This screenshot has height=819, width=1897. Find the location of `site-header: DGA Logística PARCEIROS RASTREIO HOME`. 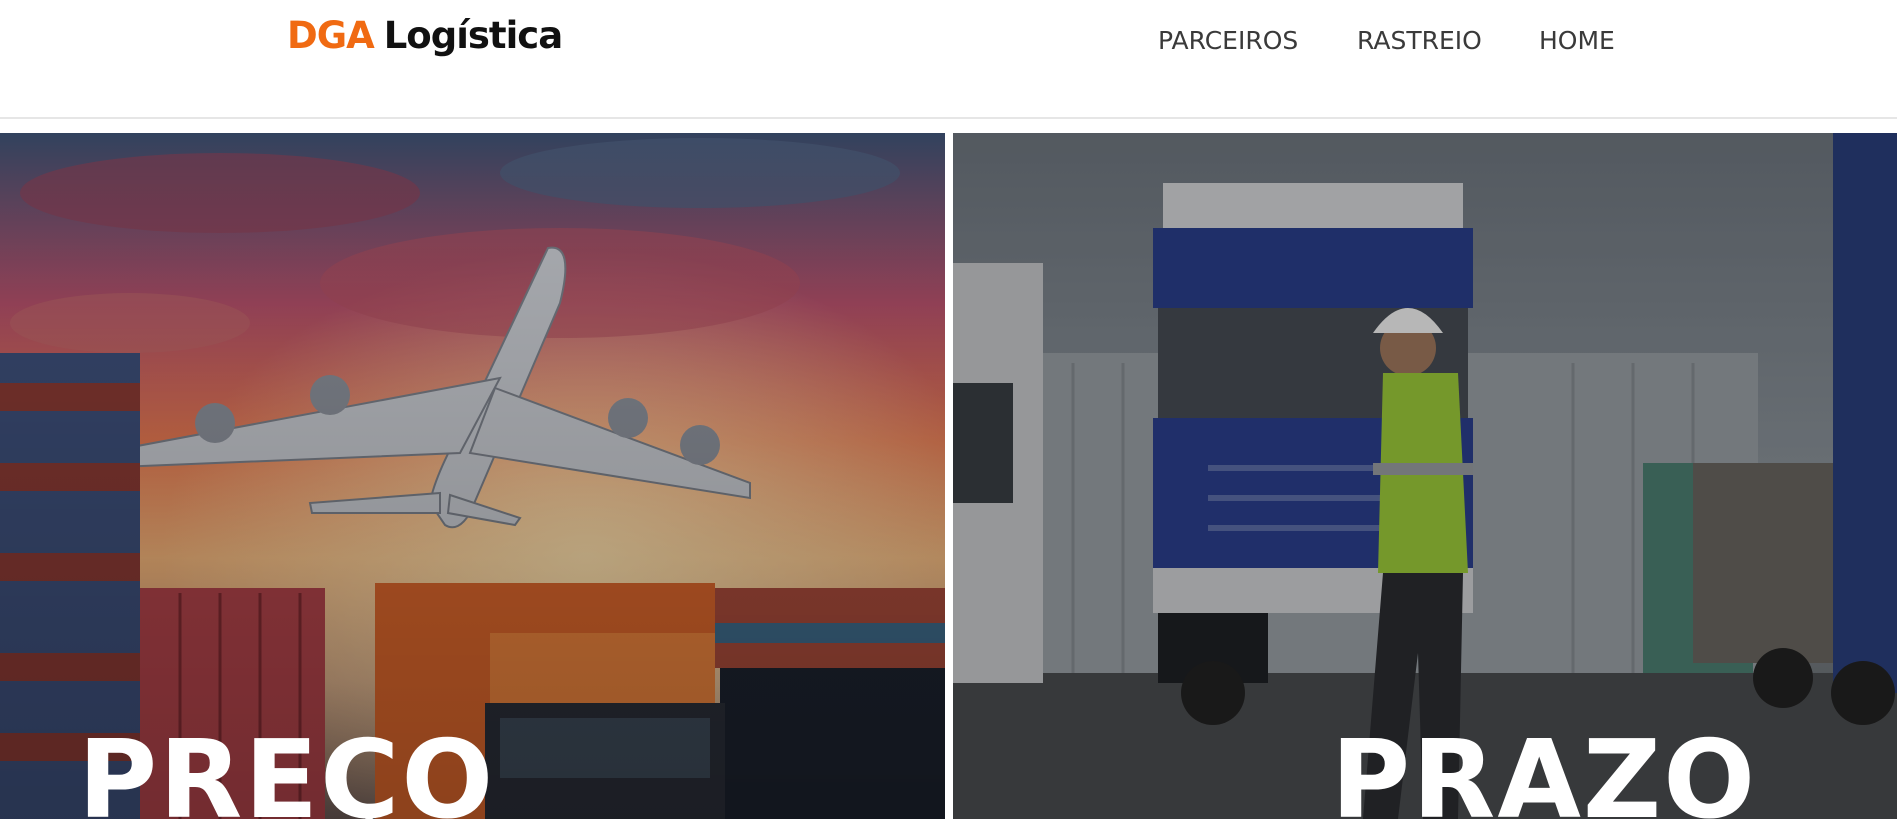

site-header: DGA Logística PARCEIROS RASTREIO HOME is located at coordinates (948, 59).